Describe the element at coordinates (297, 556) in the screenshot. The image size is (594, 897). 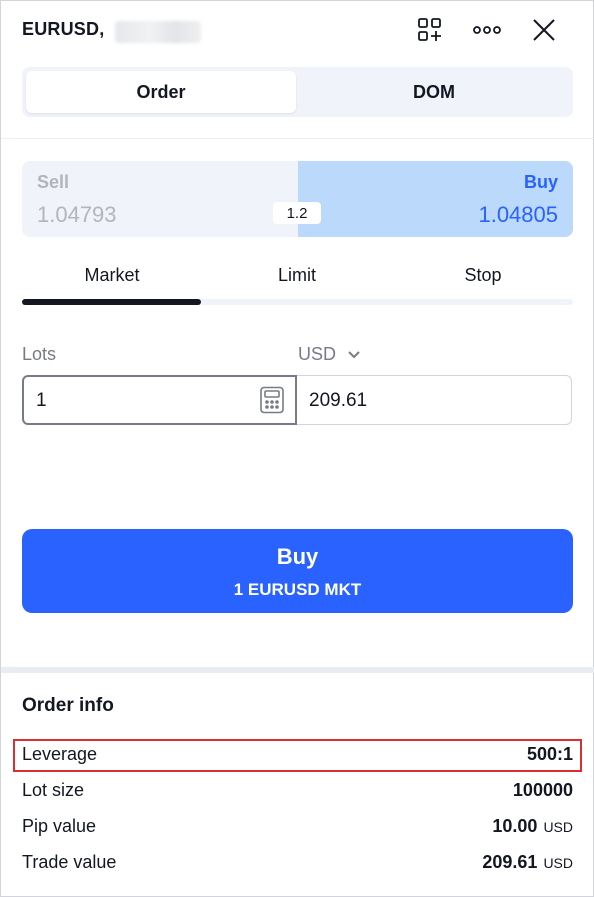
I see `buy-button-title: Buy` at that location.